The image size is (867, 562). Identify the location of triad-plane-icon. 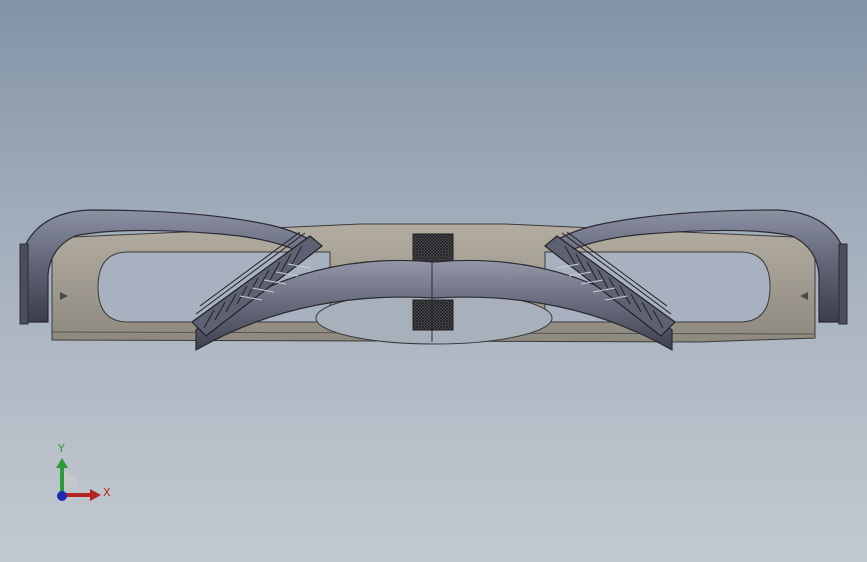
(70, 480).